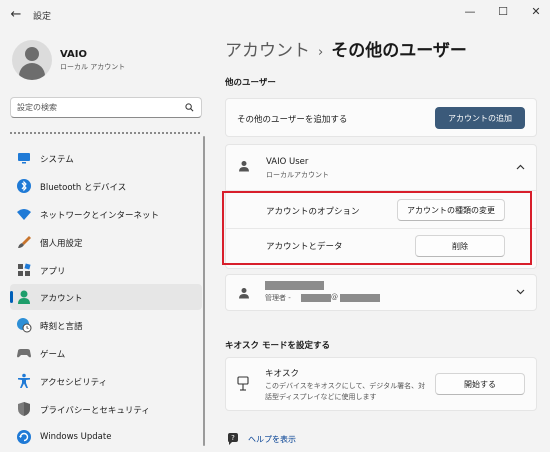 The image size is (550, 452). I want to click on search-icon, so click(189, 107).